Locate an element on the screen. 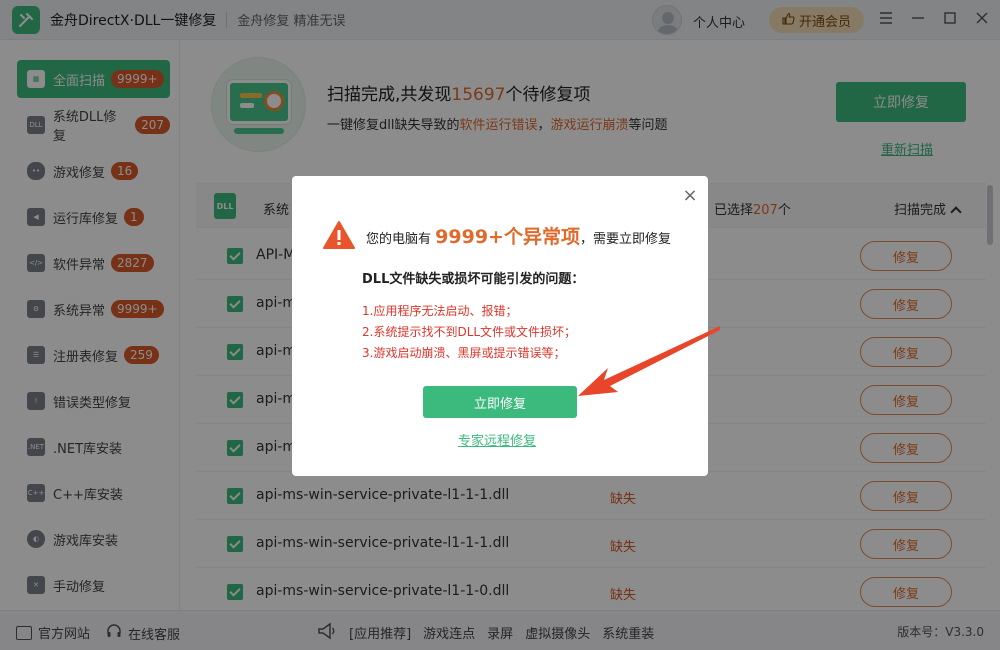 The image size is (1000, 650). dialog-question: DLL文件缺失或损坏可能引发的问题： is located at coordinates (473, 279).